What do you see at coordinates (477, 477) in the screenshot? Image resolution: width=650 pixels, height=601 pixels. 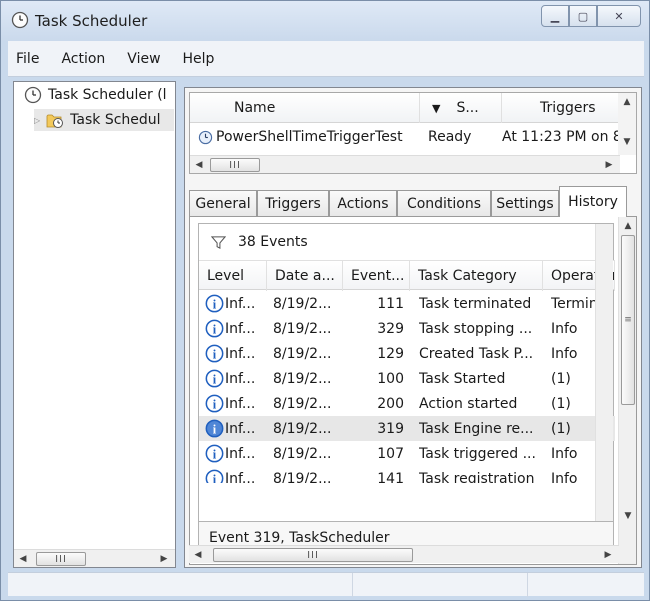 I see `event-task-category-text: Task registration` at bounding box center [477, 477].